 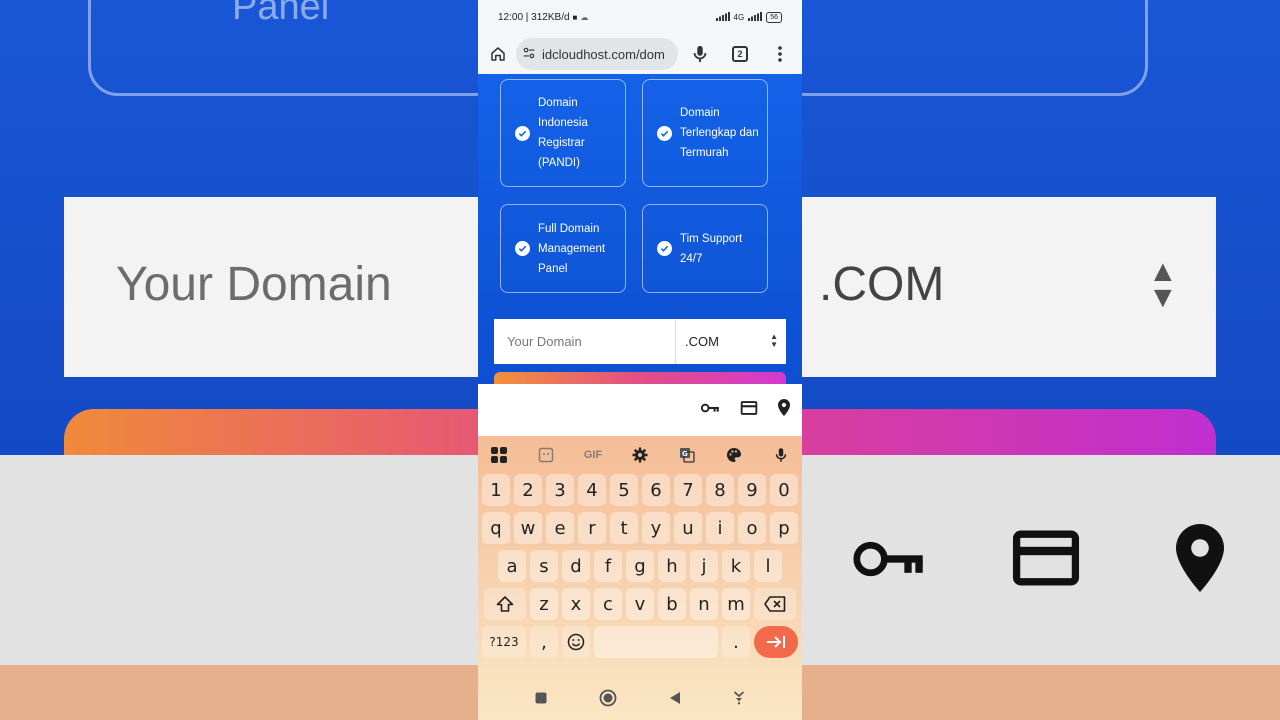 I want to click on tld-select: .COM ▲ ▼, so click(x=731, y=341).